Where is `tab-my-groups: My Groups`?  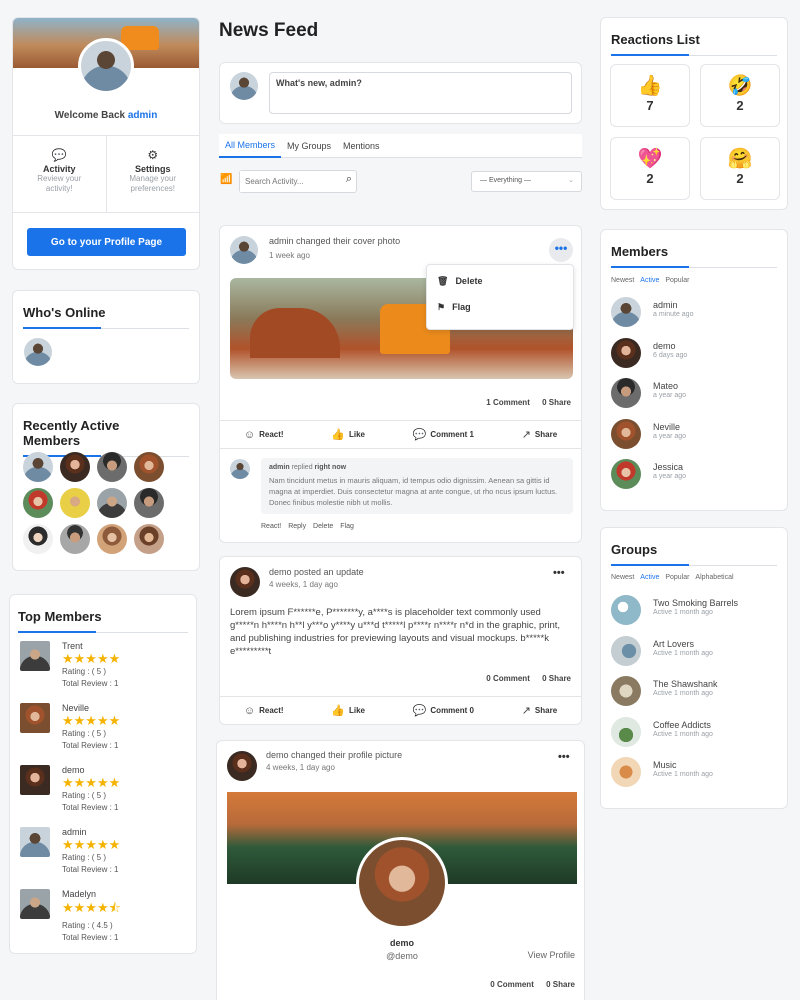 tab-my-groups: My Groups is located at coordinates (309, 146).